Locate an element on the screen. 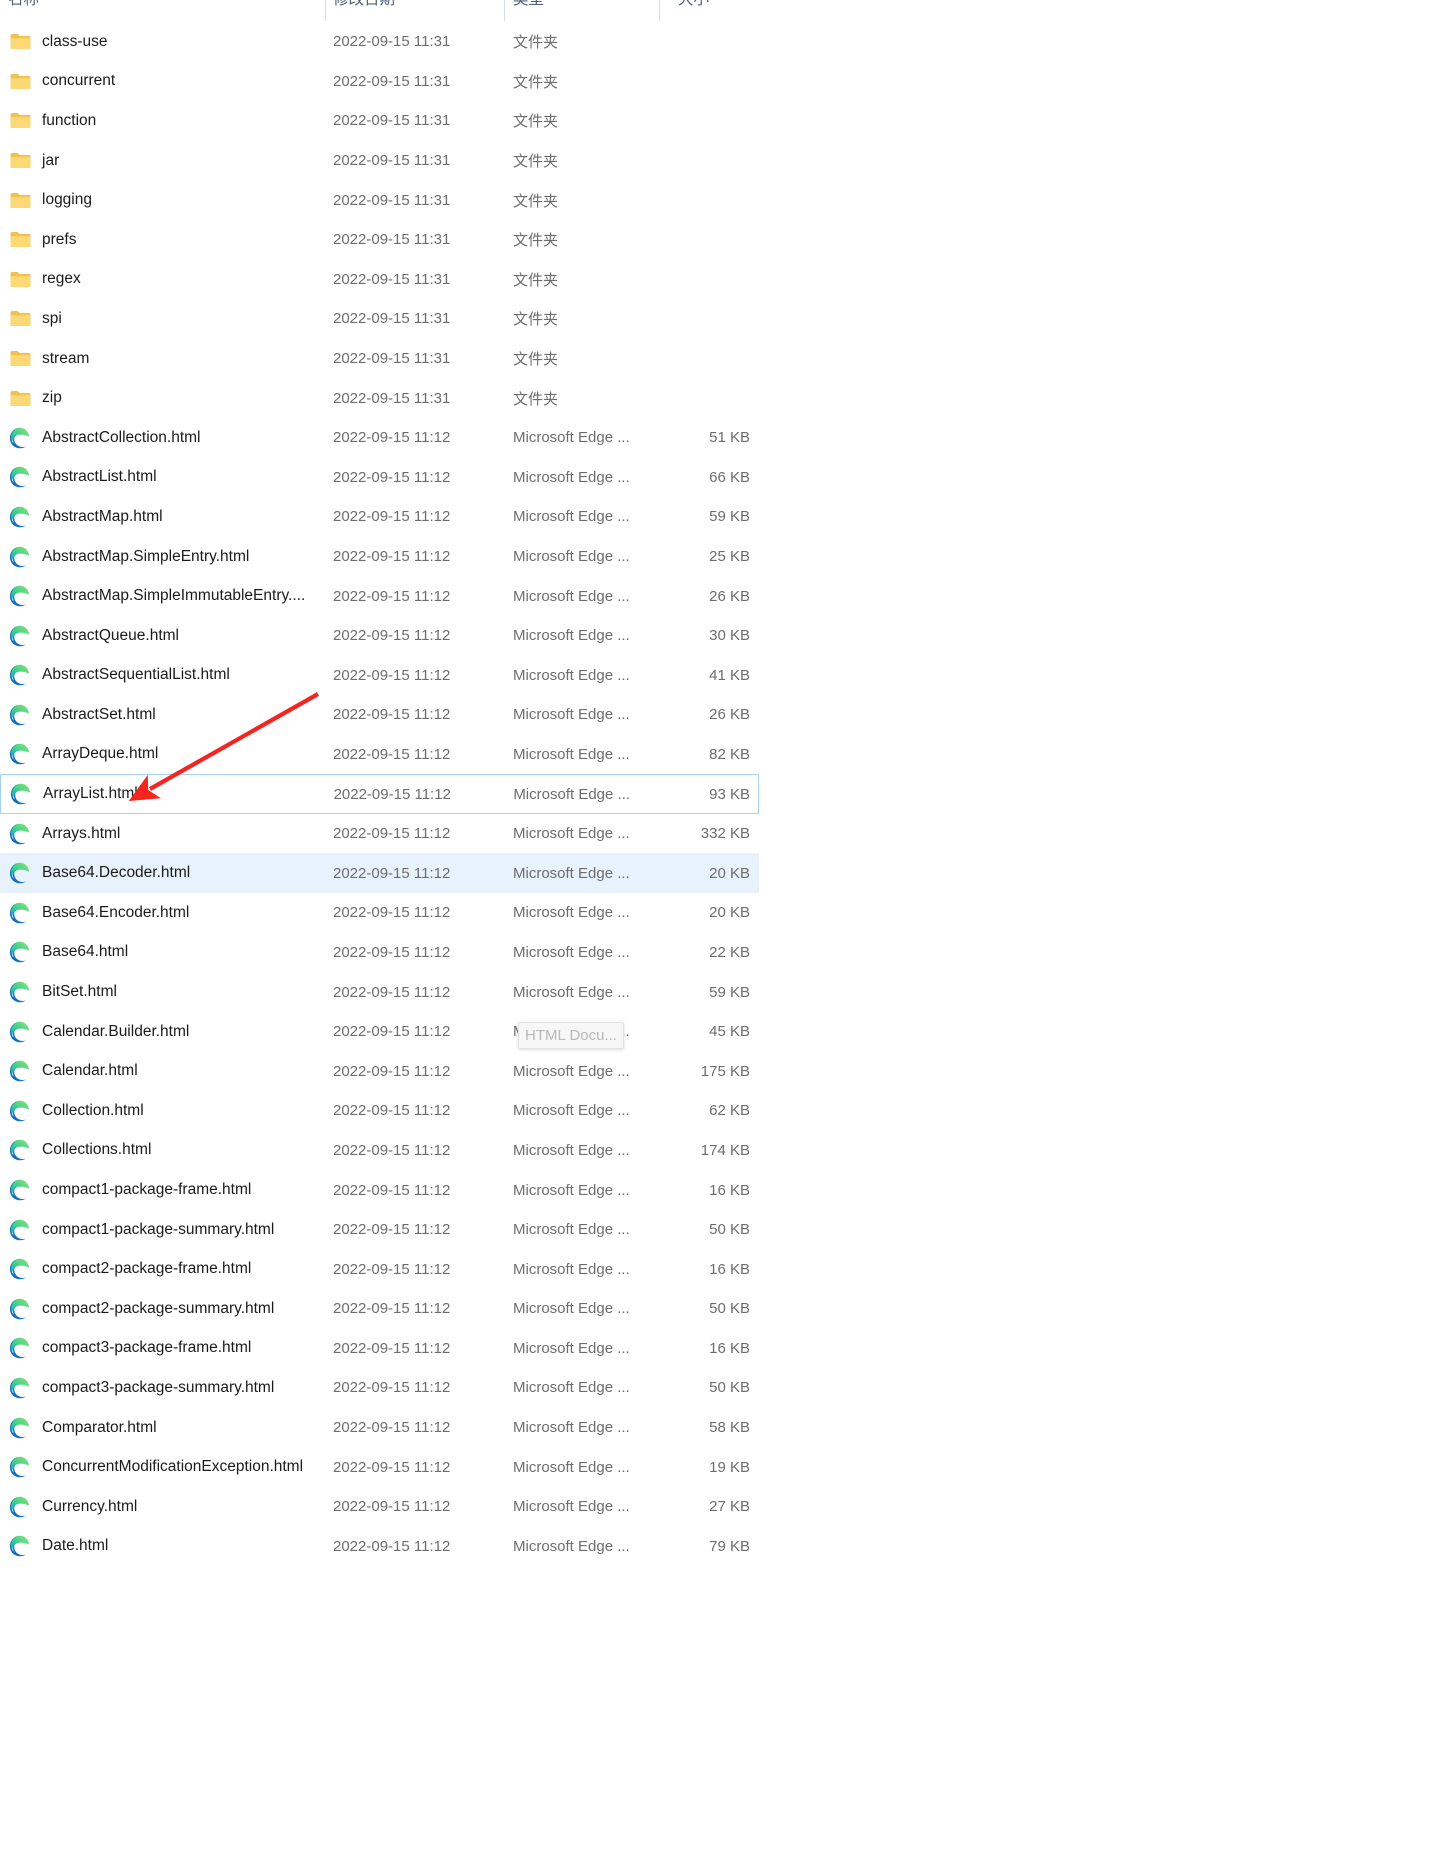  file-size-label: 19 KB is located at coordinates (729, 1467).